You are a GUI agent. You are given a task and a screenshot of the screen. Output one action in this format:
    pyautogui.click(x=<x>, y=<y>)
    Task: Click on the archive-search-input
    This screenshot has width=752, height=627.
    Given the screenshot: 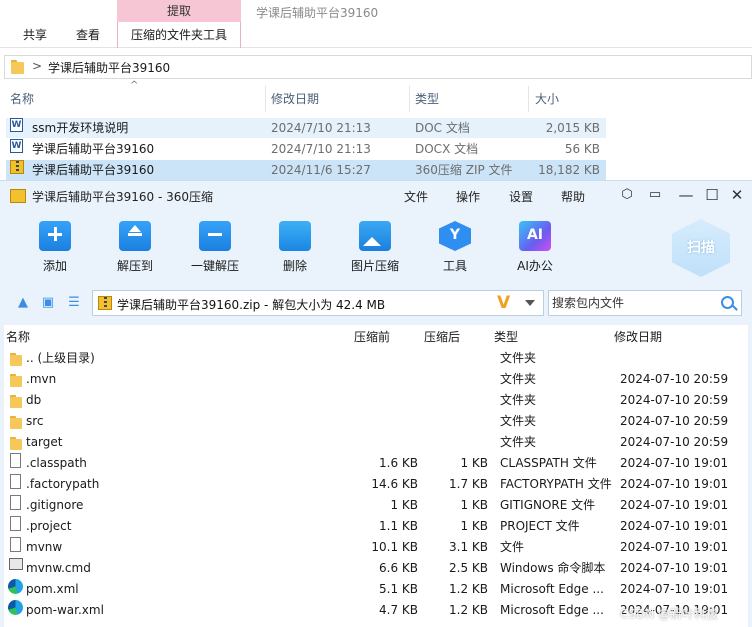 What is the action you would take?
    pyautogui.click(x=632, y=303)
    